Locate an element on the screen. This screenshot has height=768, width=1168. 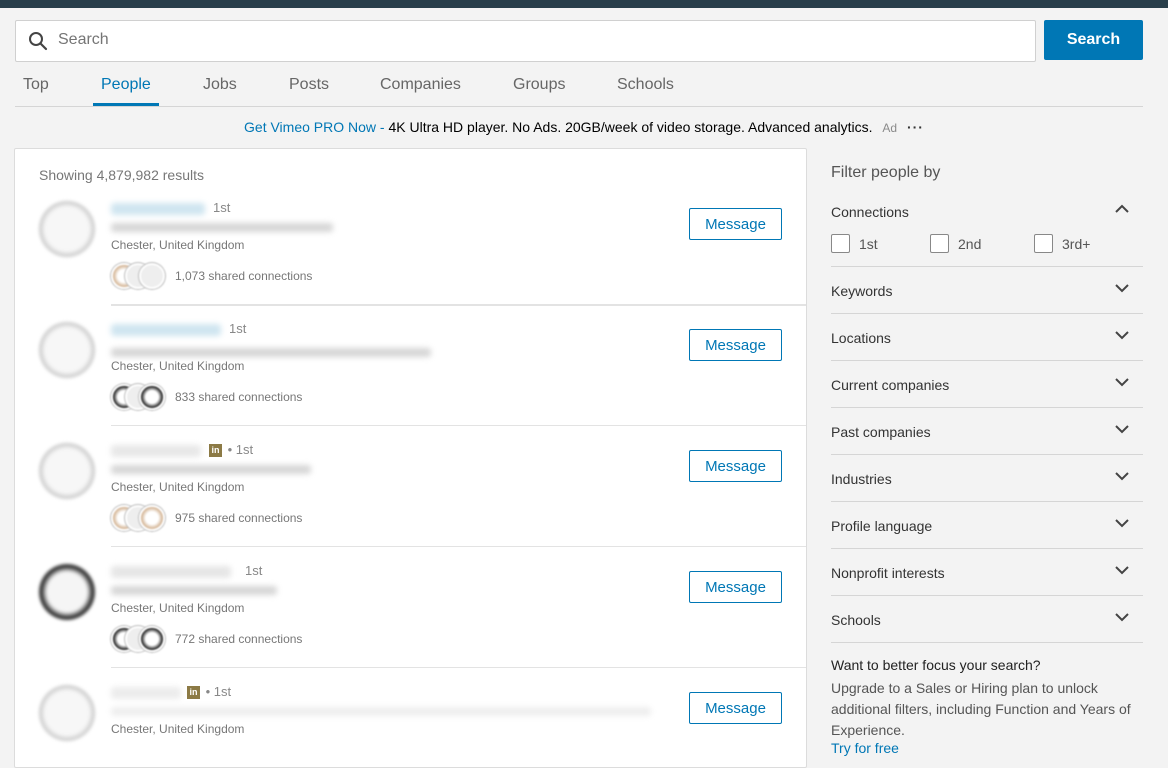
search-icon is located at coordinates (38, 41).